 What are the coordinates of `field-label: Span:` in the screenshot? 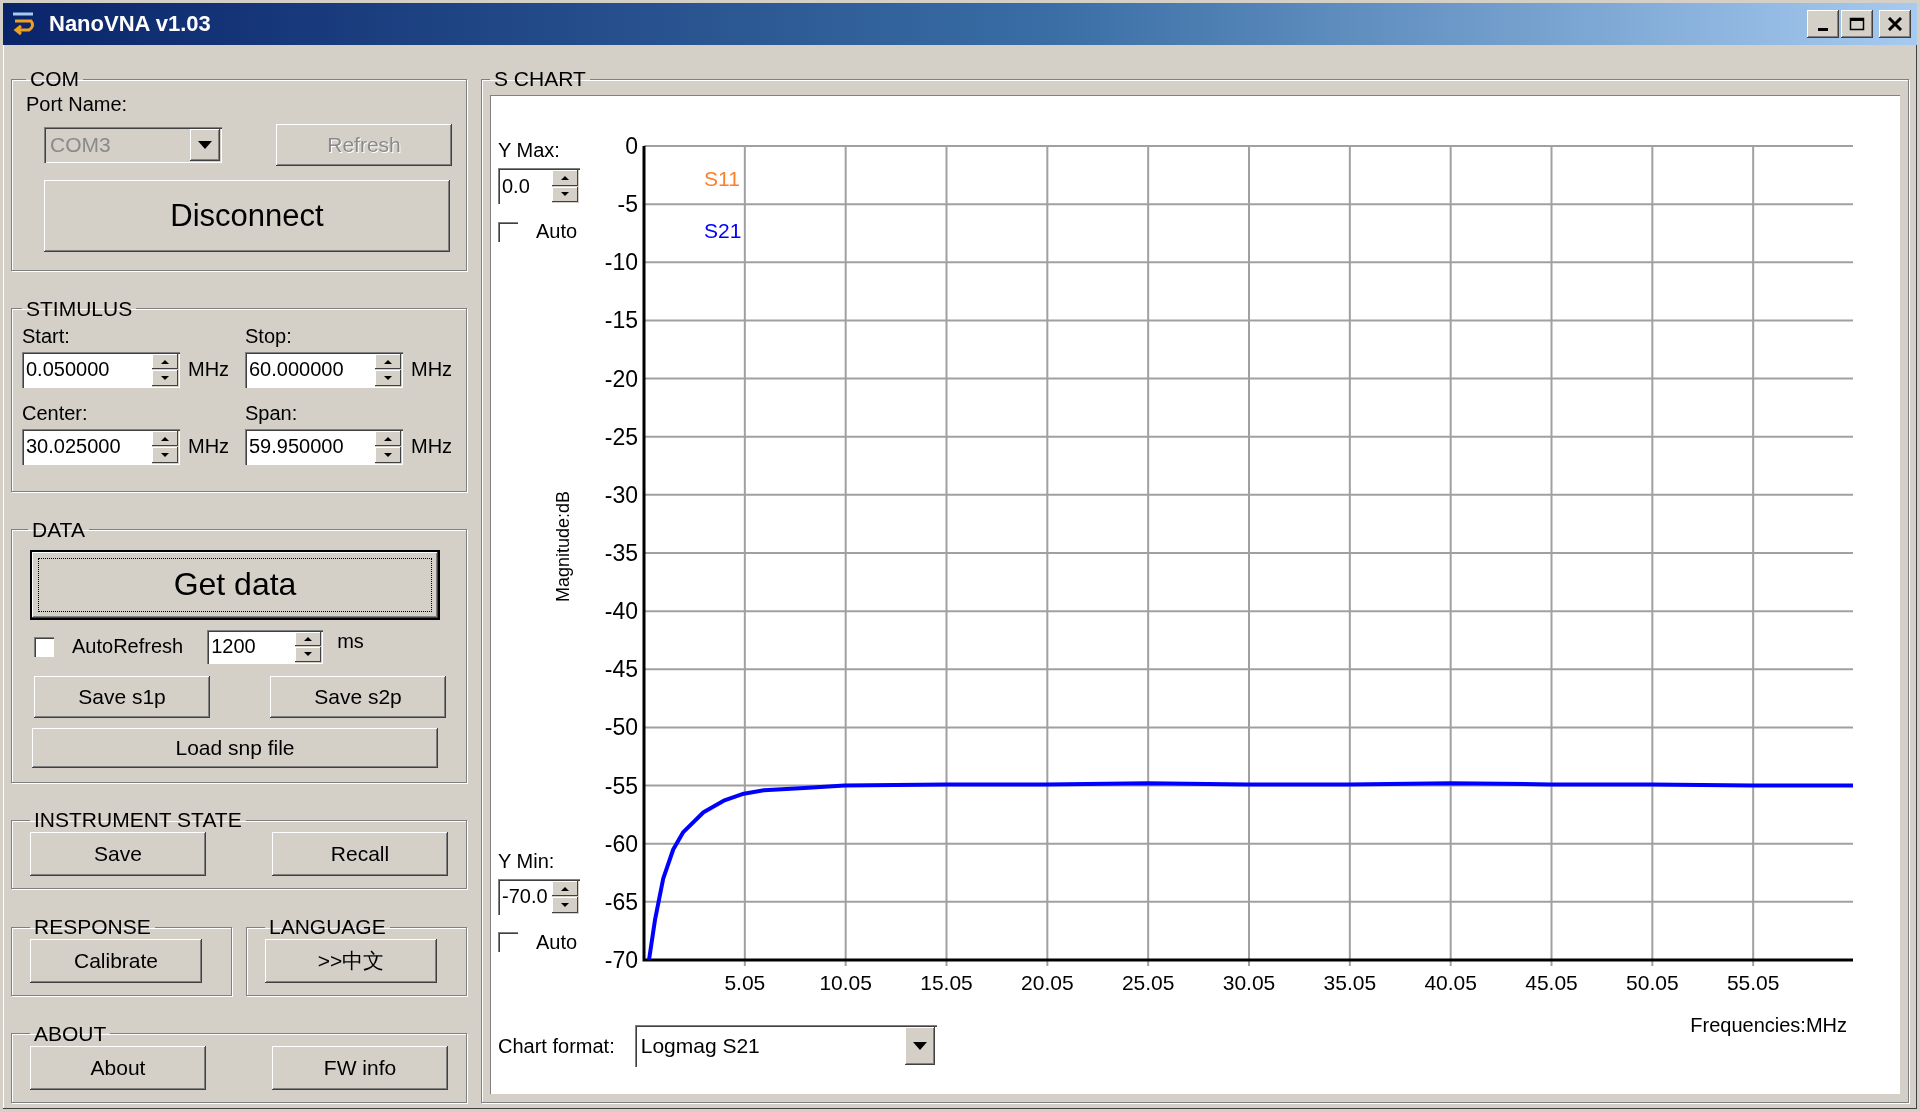 It's located at (272, 413).